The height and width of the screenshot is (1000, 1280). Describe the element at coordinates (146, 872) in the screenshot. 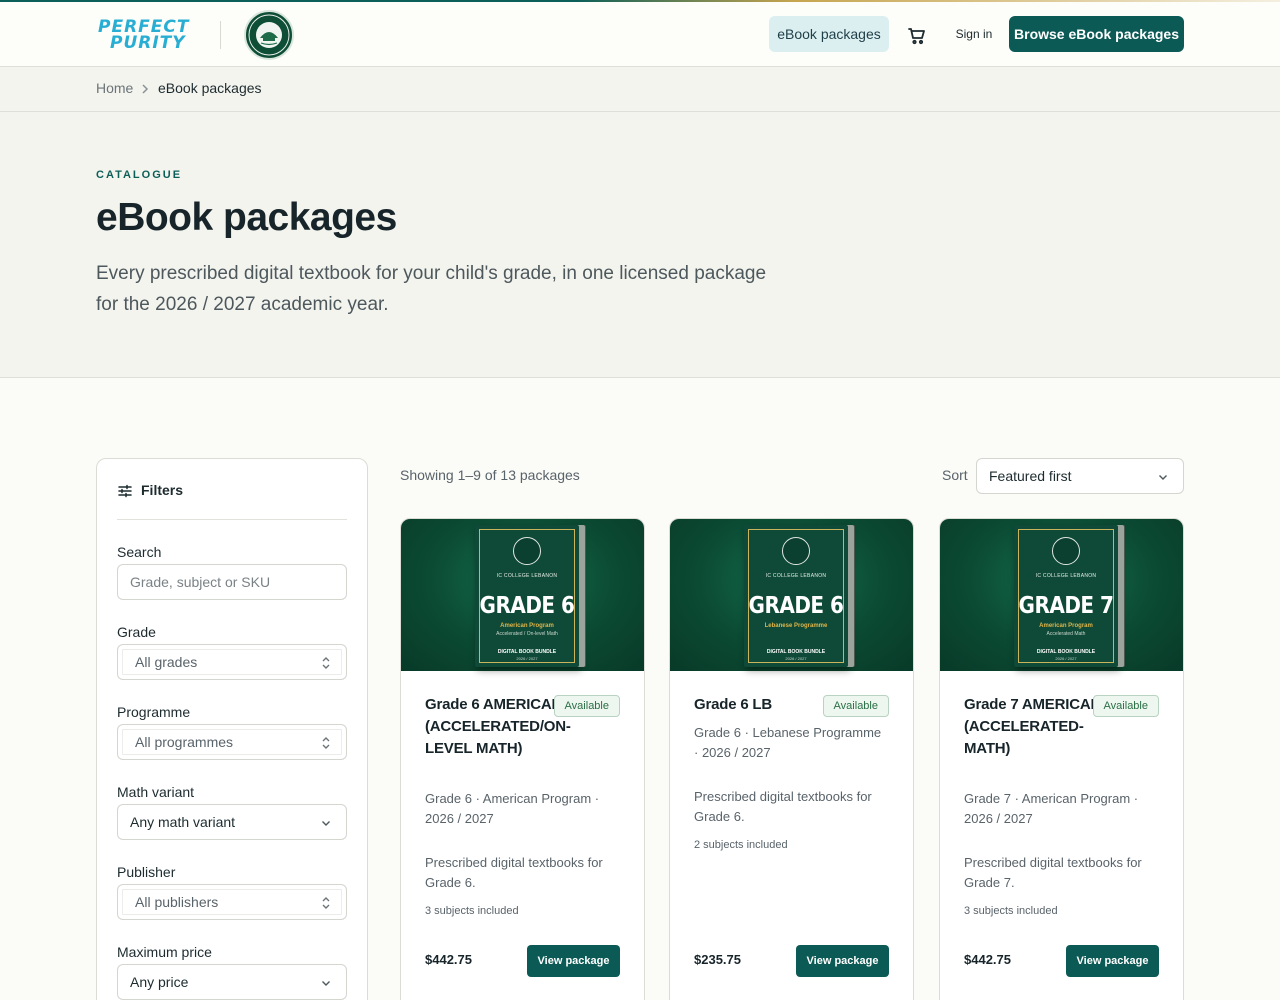

I see `publisher-label: Publisher` at that location.